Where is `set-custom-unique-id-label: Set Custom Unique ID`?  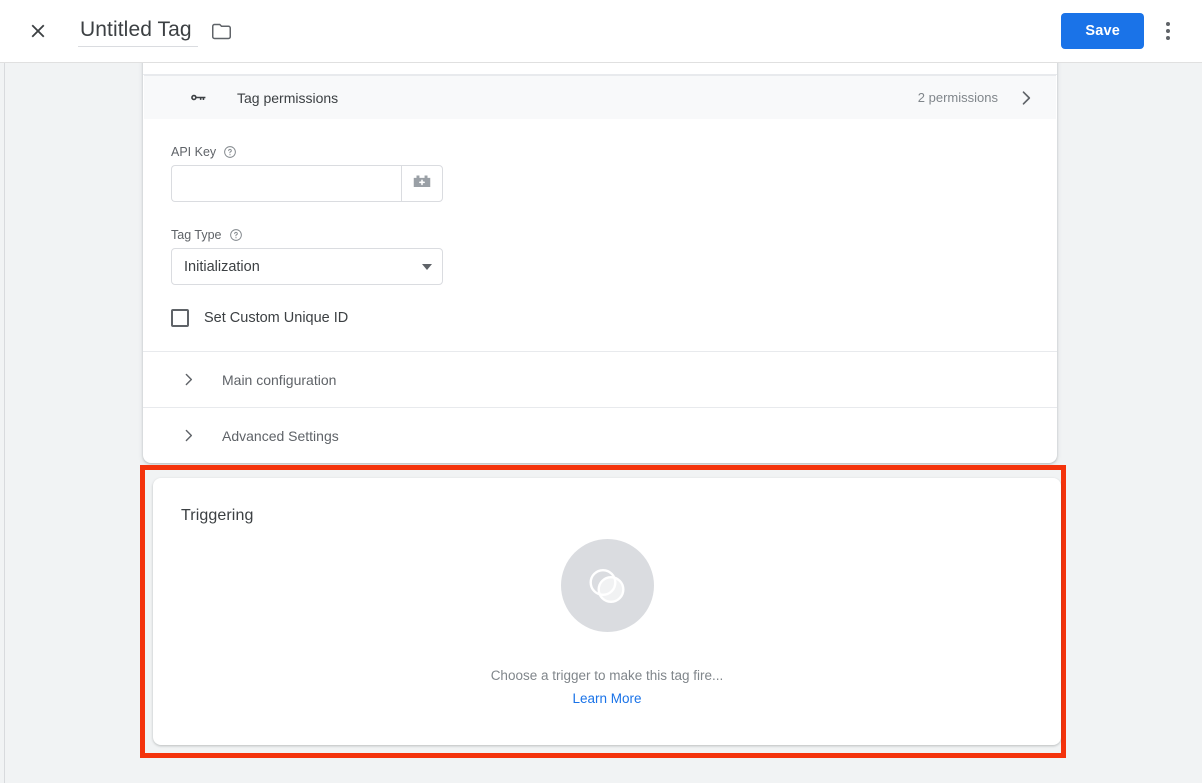 set-custom-unique-id-label: Set Custom Unique ID is located at coordinates (276, 318).